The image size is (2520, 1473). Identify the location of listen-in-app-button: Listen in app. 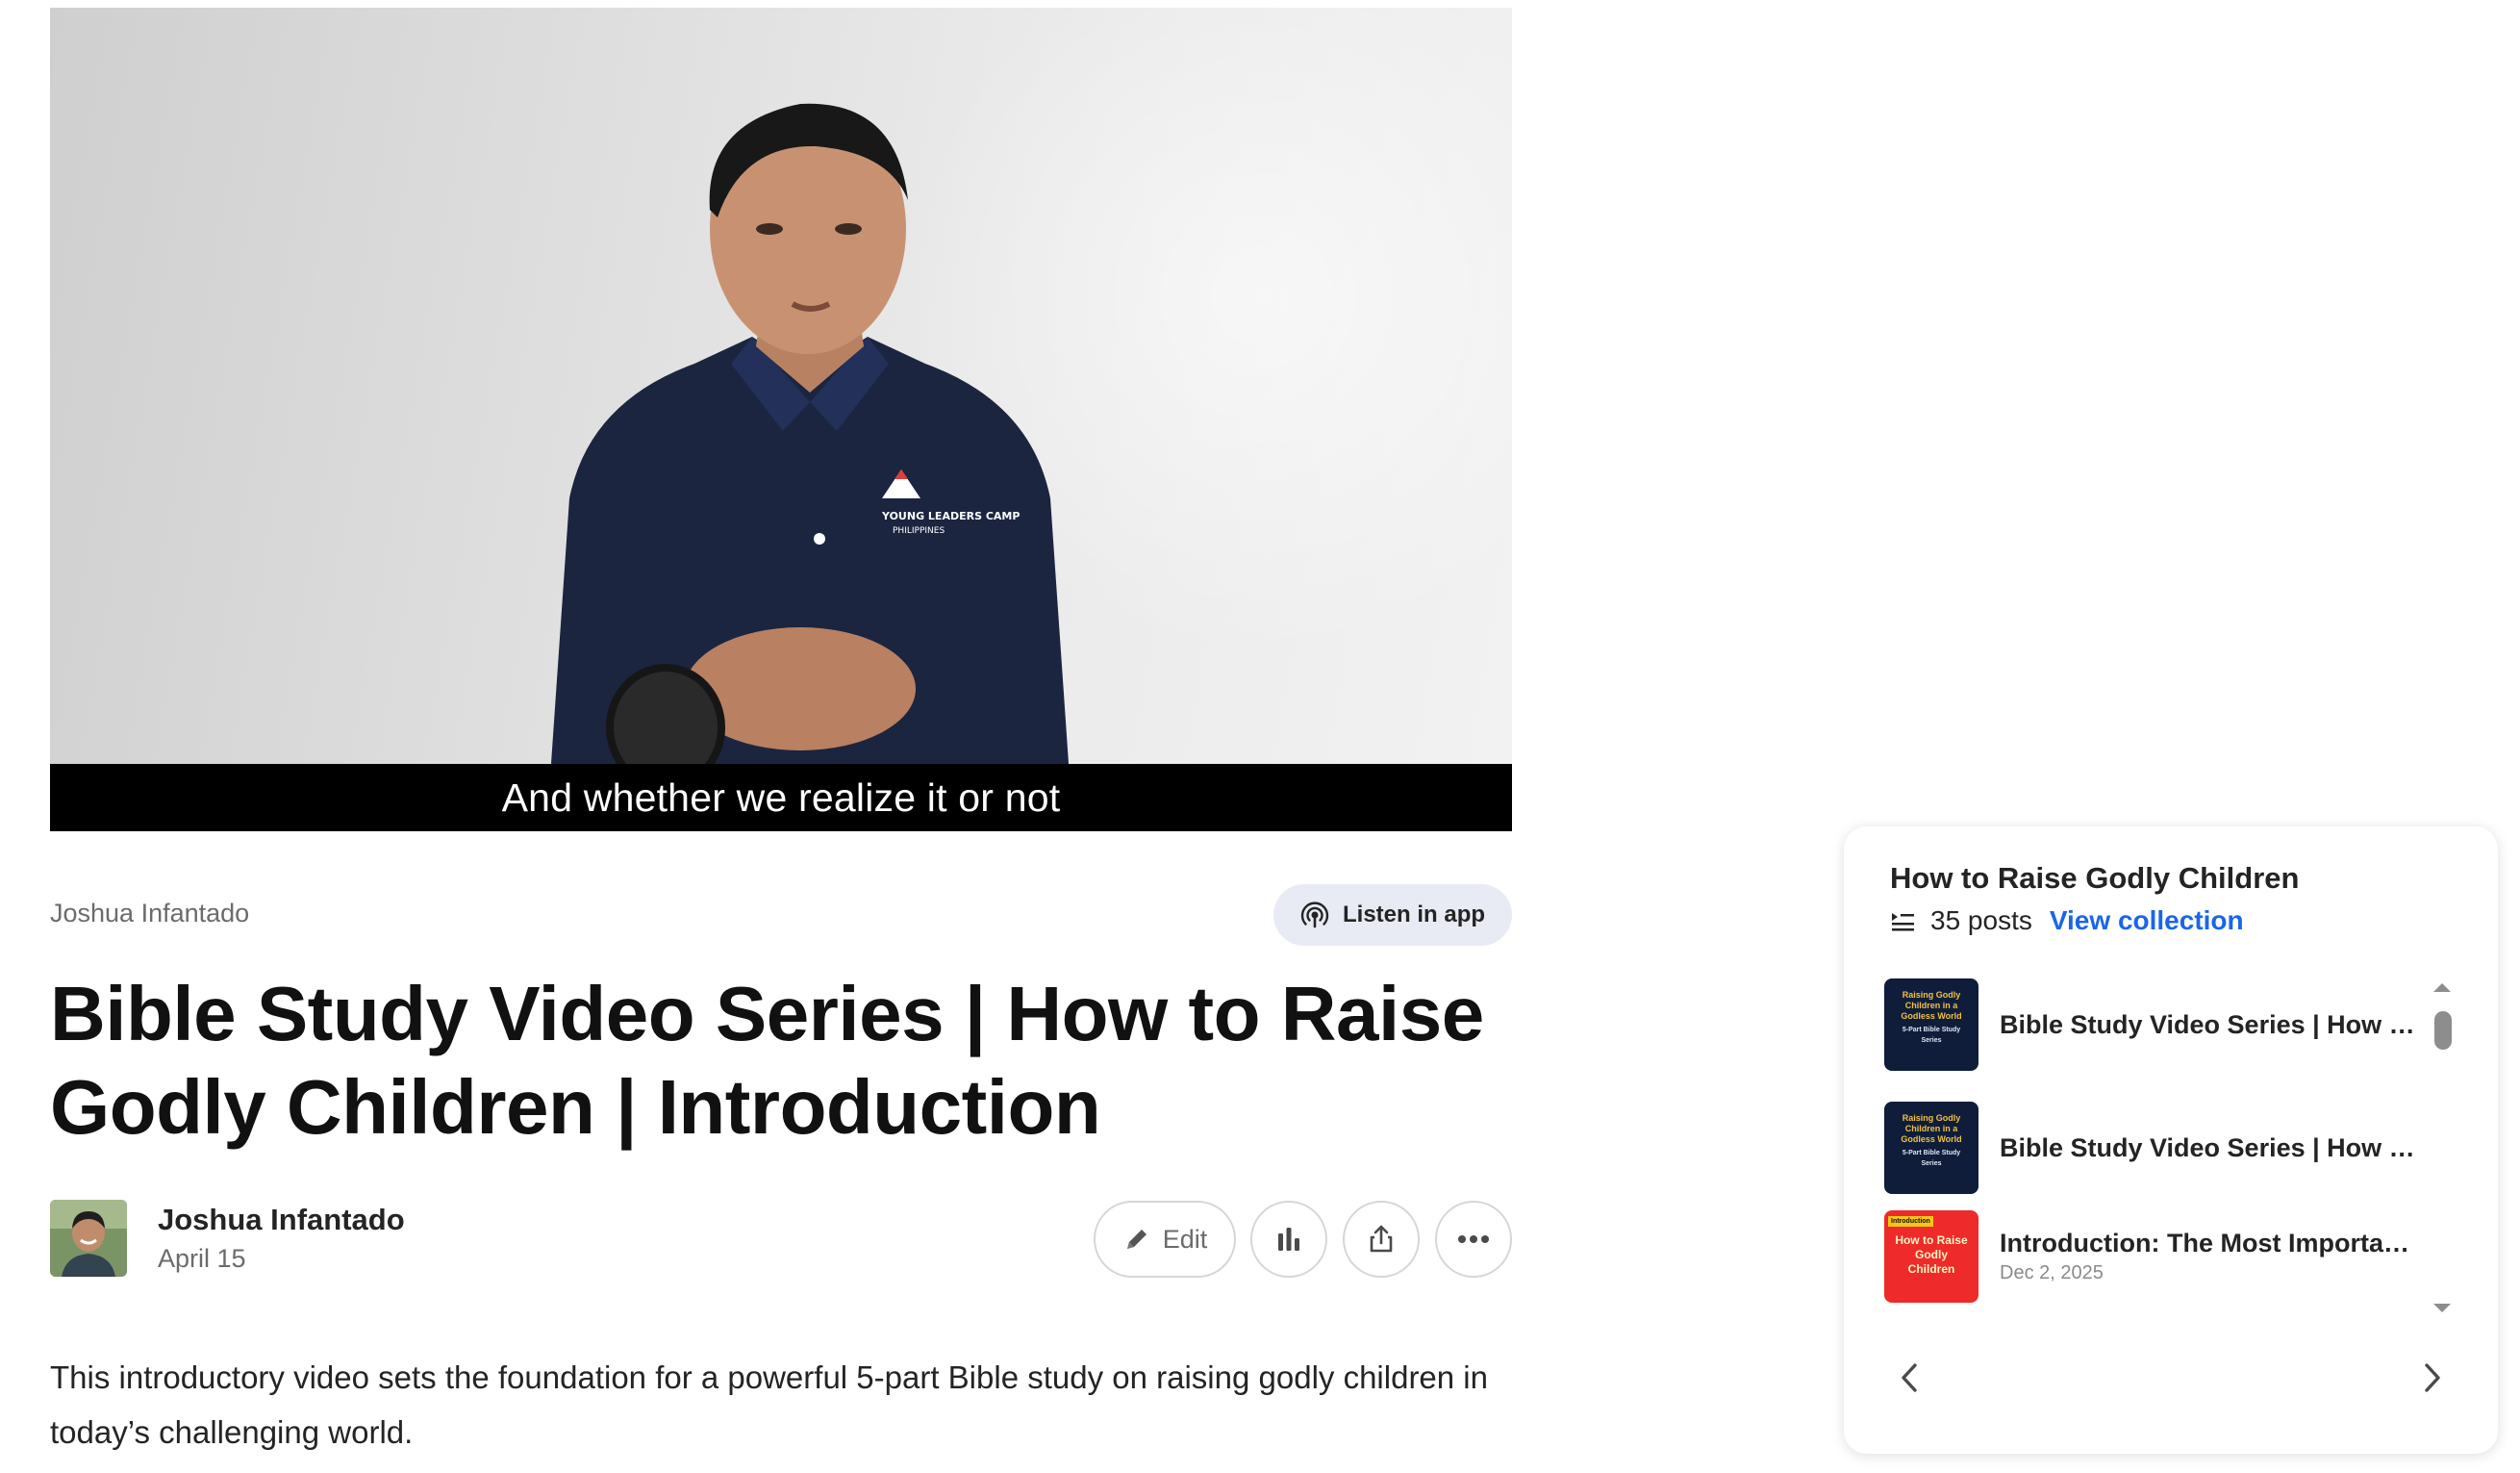
(1393, 915).